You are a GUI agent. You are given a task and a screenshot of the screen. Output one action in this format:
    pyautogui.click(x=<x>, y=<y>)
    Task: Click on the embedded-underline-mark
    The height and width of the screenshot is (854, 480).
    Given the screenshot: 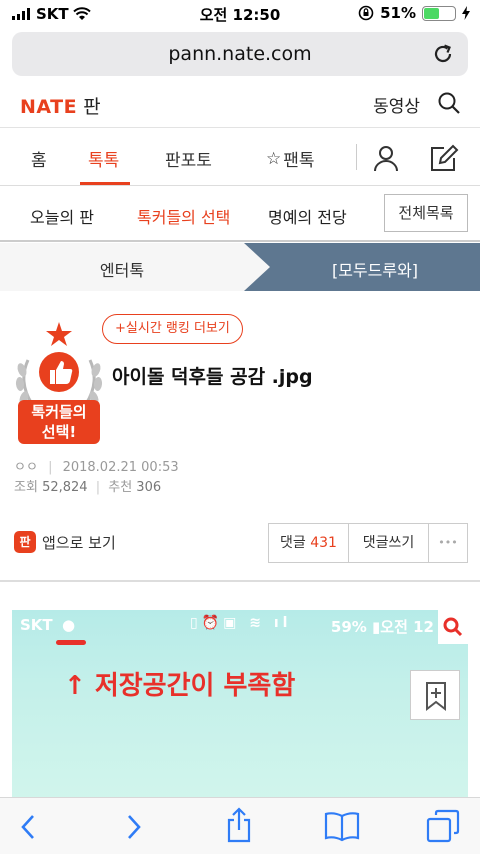 What is the action you would take?
    pyautogui.click(x=71, y=642)
    